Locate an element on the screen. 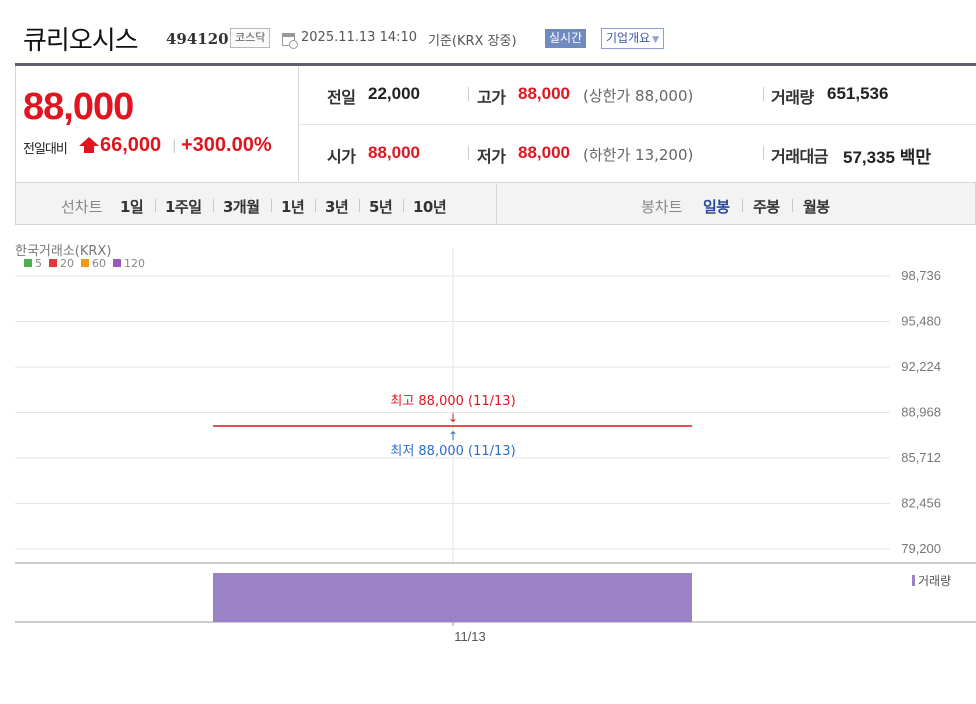  x-tick-label: 11/13 is located at coordinates (470, 636).